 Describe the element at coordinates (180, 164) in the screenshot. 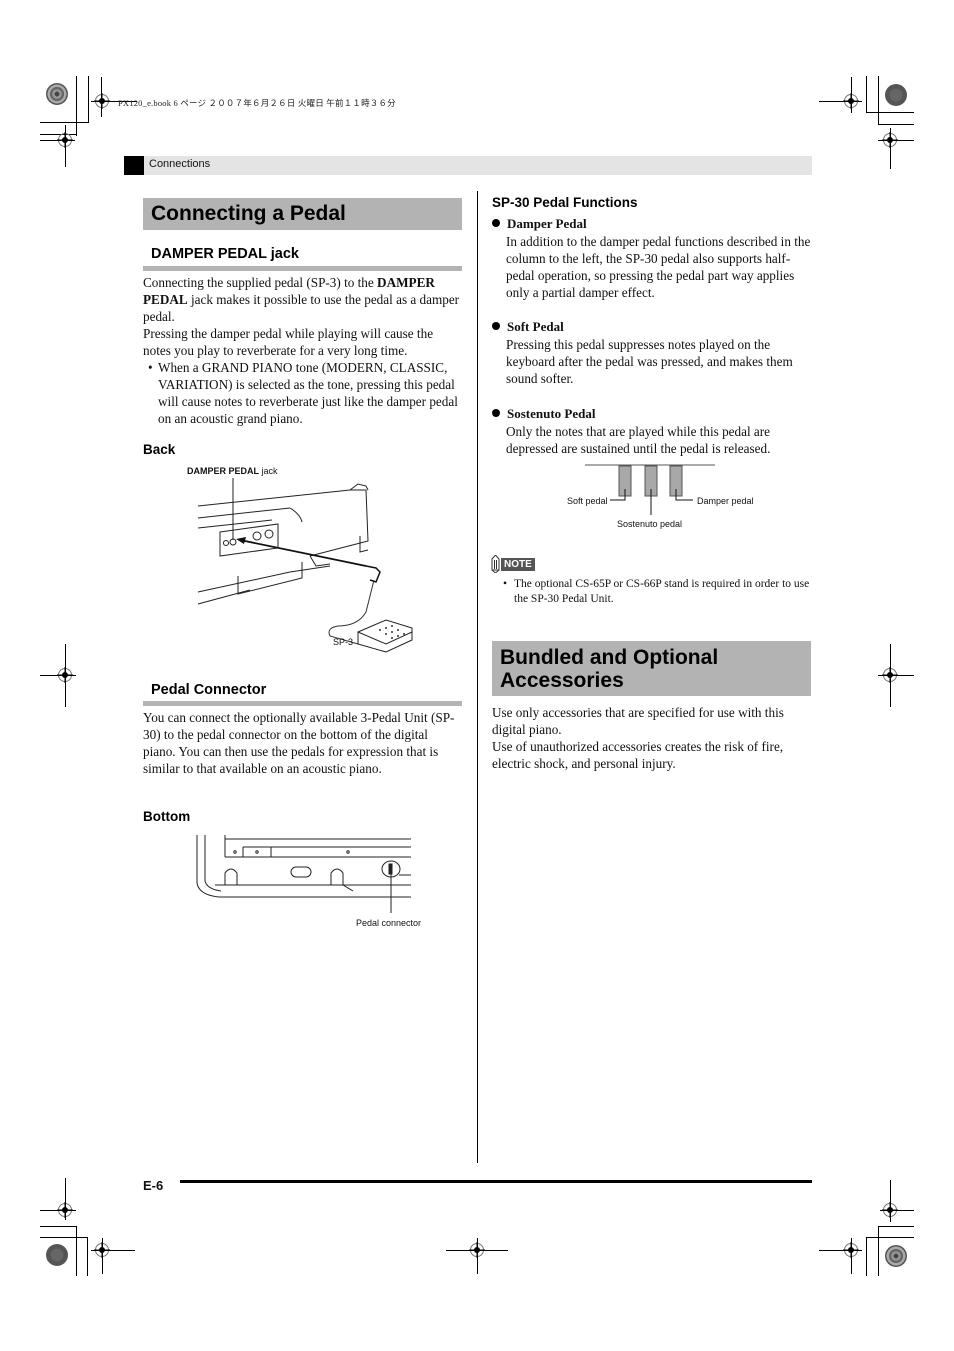

I see `section-label: Connections` at that location.